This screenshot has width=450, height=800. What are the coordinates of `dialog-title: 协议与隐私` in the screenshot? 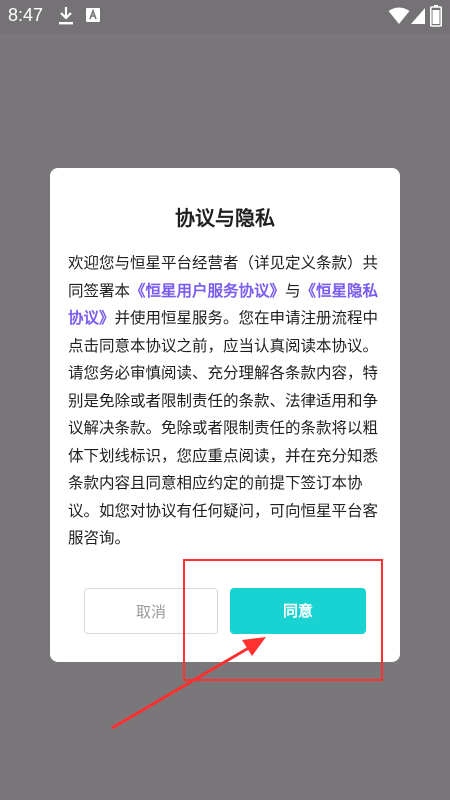 It's located at (225, 218).